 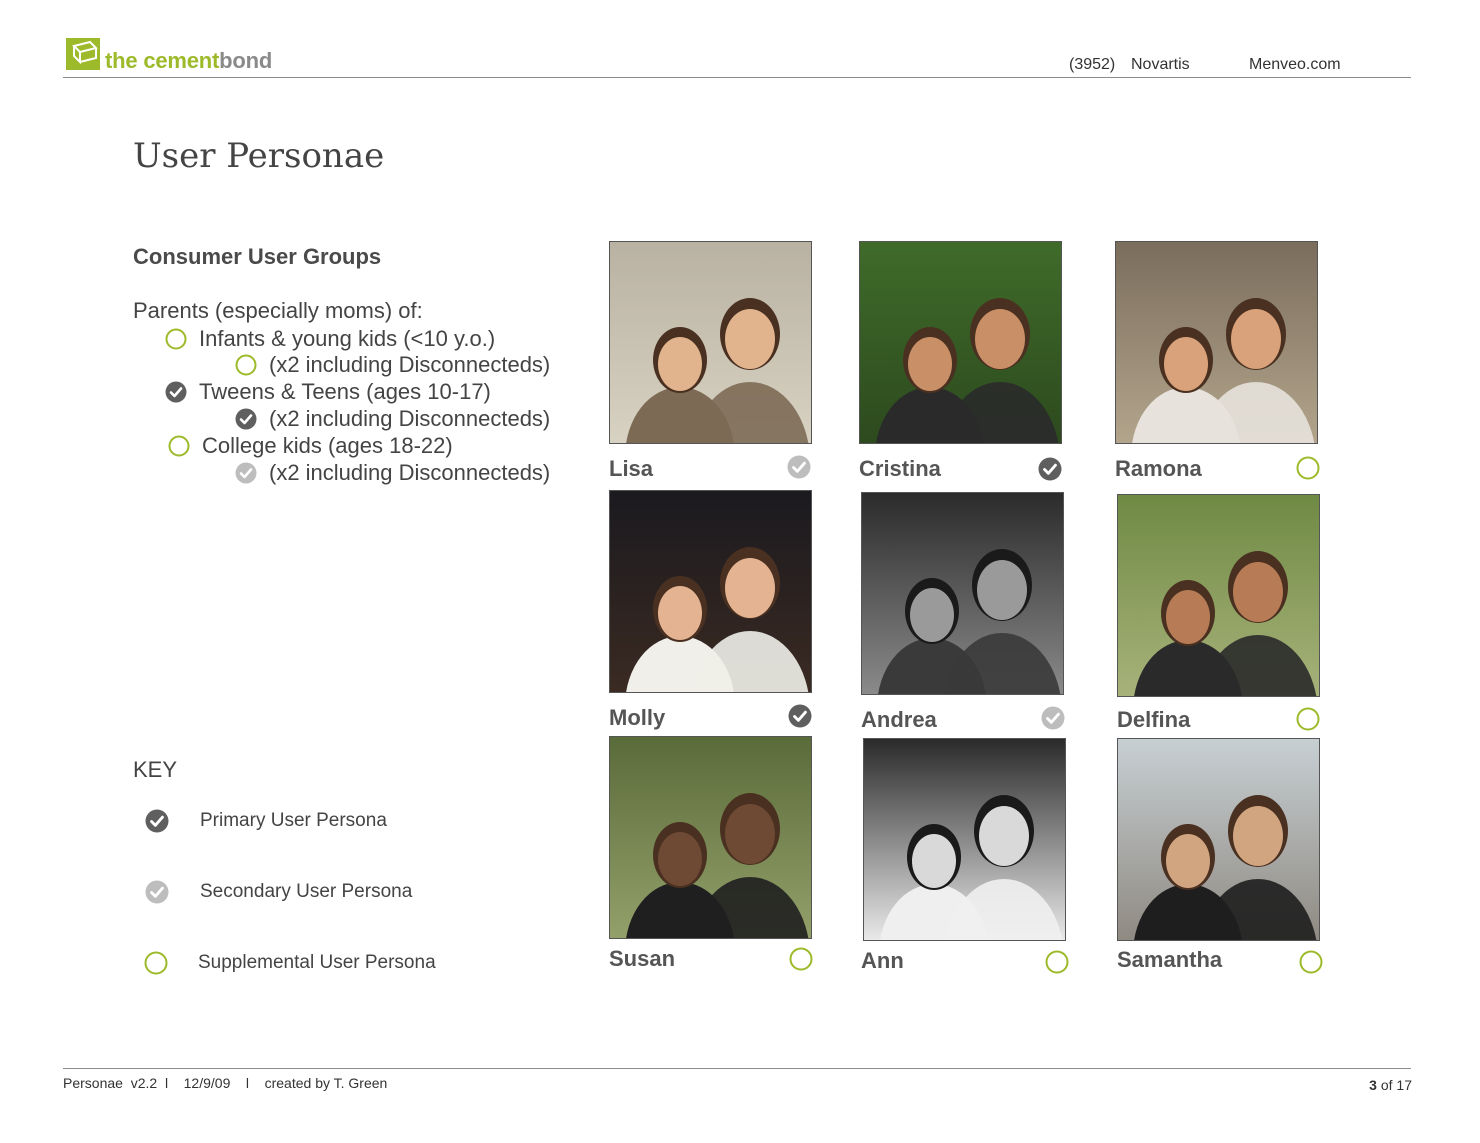 What do you see at coordinates (189, 60) in the screenshot?
I see `brand-wordmark: the cementbond` at bounding box center [189, 60].